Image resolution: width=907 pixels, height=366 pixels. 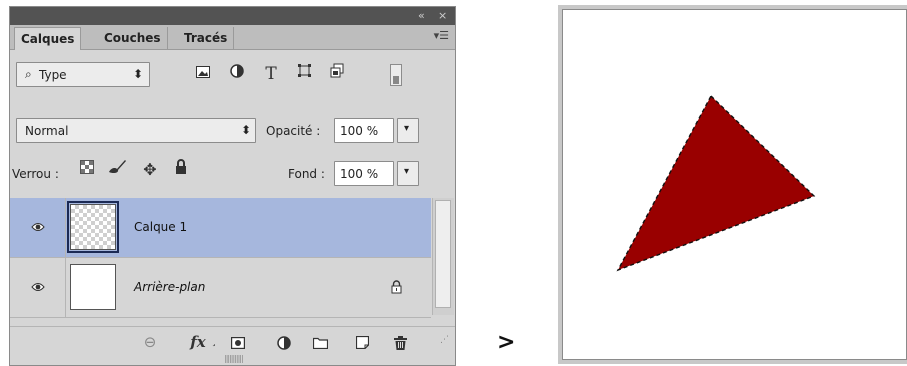 I want to click on panel-drag-handle: |||||||||||, so click(x=234, y=358).